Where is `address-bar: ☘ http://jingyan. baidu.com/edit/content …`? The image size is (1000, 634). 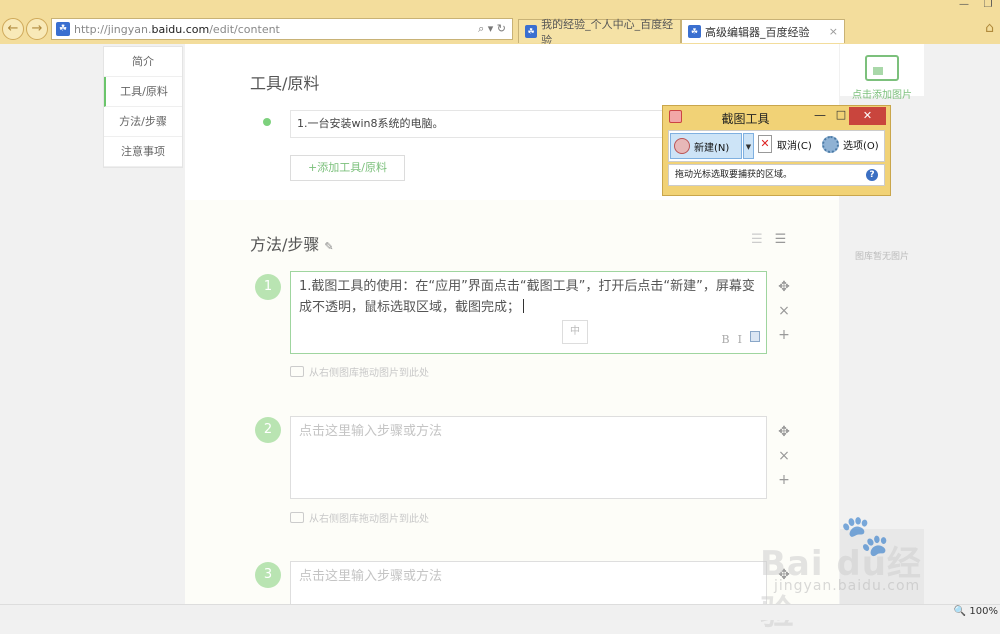
address-bar: ☘ http://jingyan. baidu.com/edit/content … is located at coordinates (282, 29).